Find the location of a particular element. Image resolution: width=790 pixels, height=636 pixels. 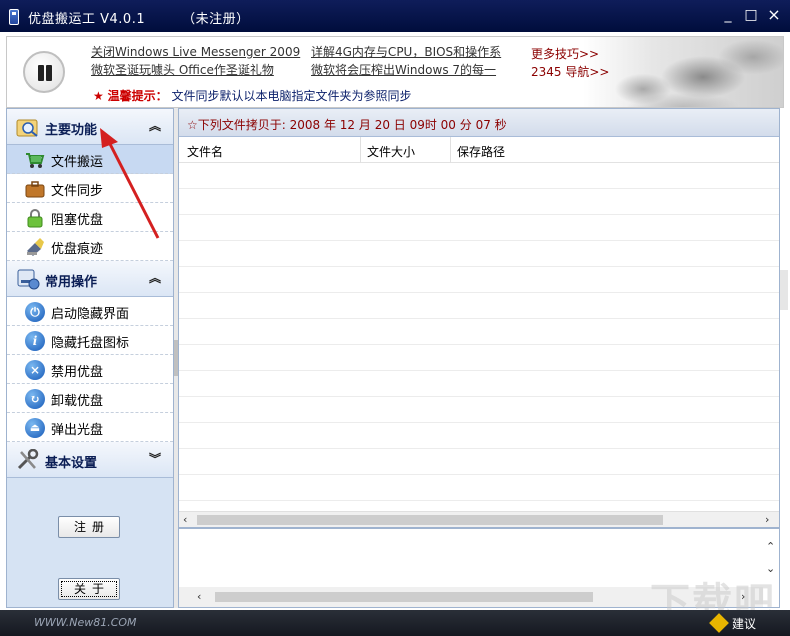

suggest-icon is located at coordinates (719, 623).